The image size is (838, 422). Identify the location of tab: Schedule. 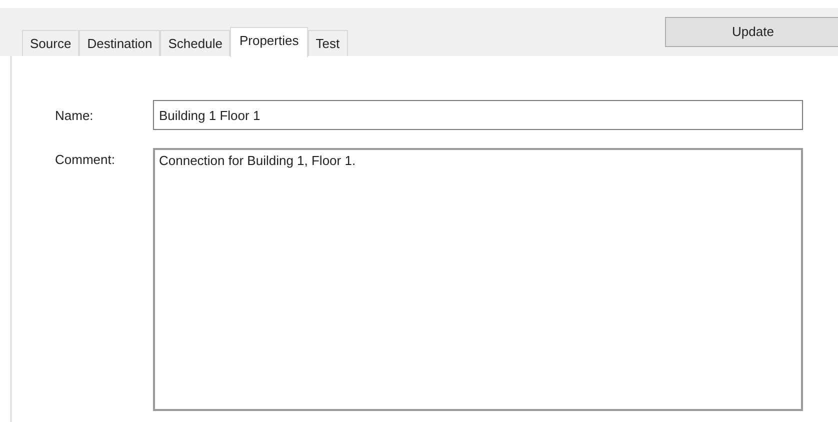
(195, 43).